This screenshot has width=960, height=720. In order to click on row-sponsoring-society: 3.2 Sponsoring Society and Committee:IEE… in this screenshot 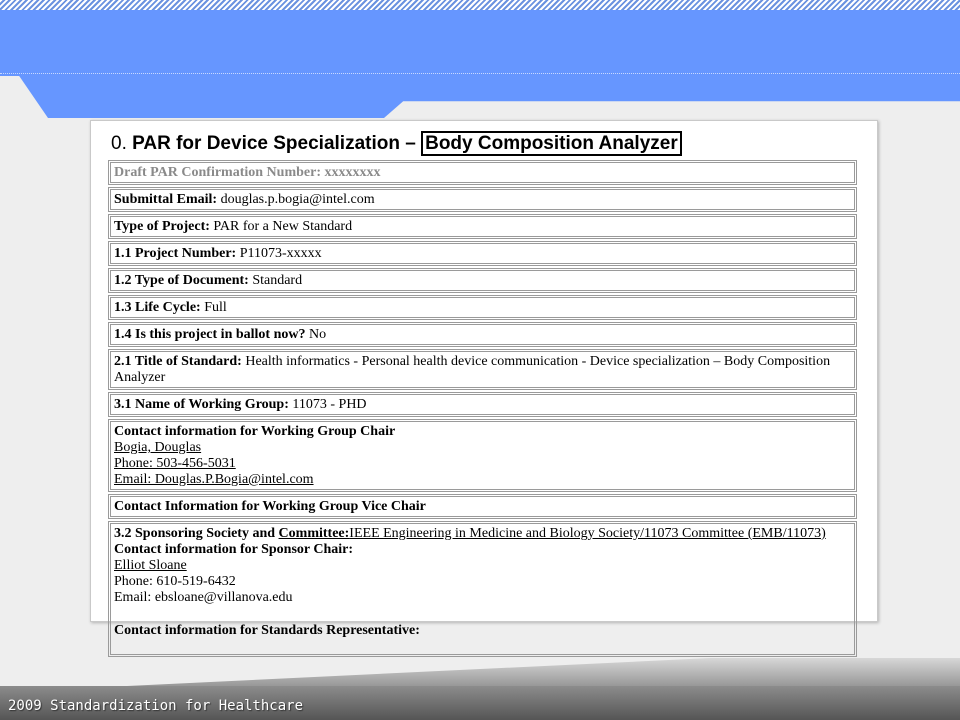, I will do `click(482, 589)`.